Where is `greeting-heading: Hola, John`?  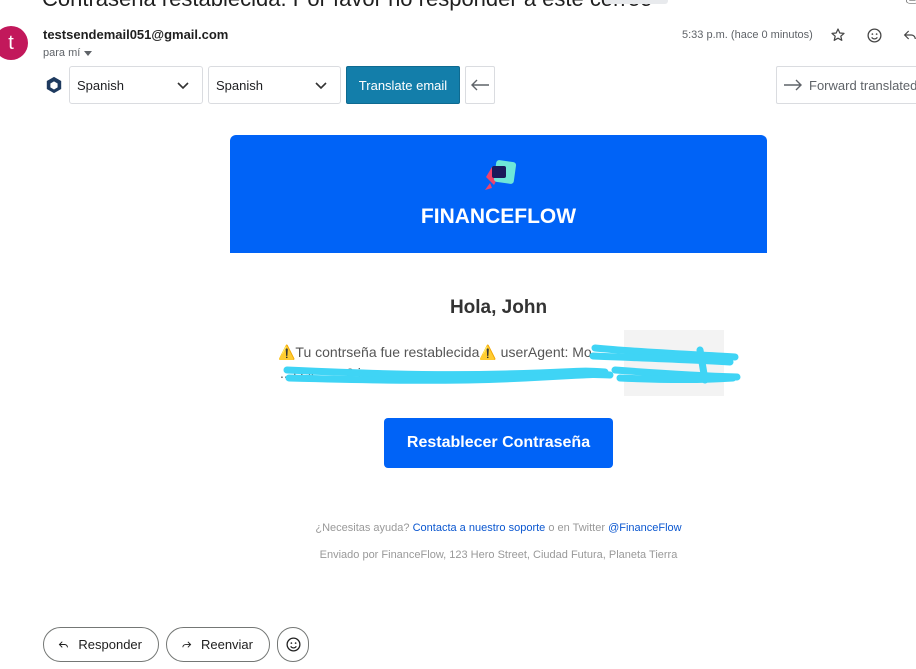
greeting-heading: Hola, John is located at coordinates (498, 307).